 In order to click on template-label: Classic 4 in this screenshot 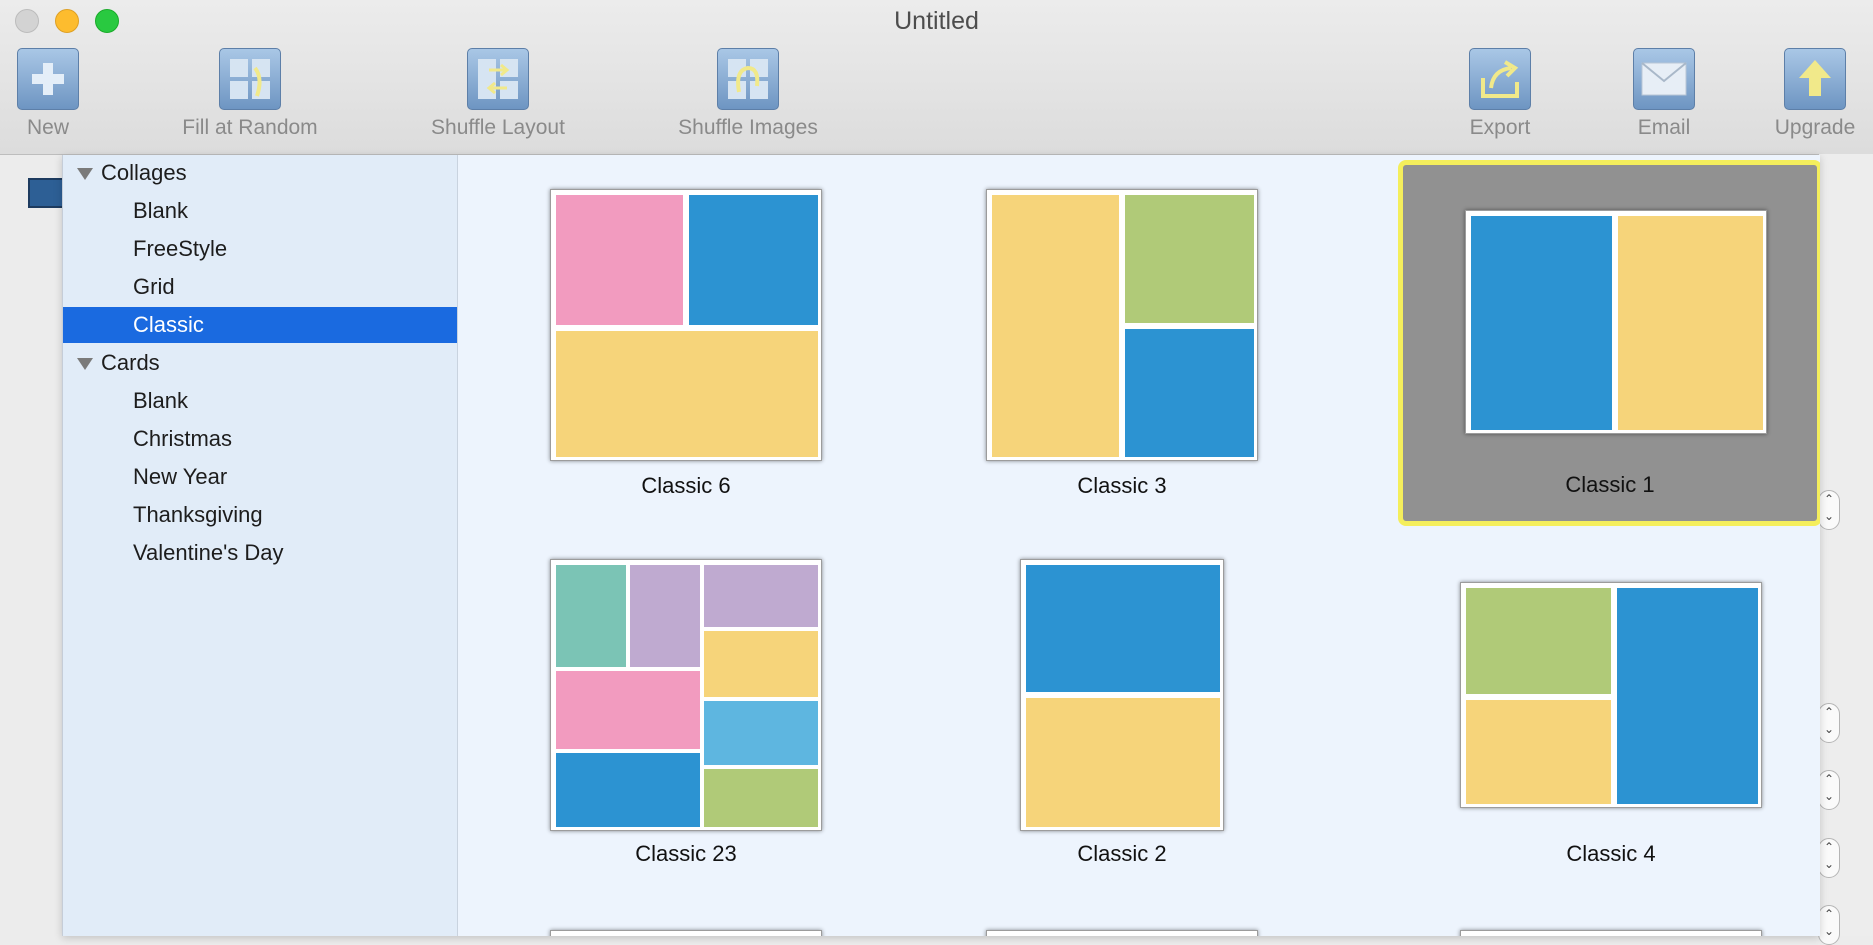, I will do `click(1611, 853)`.